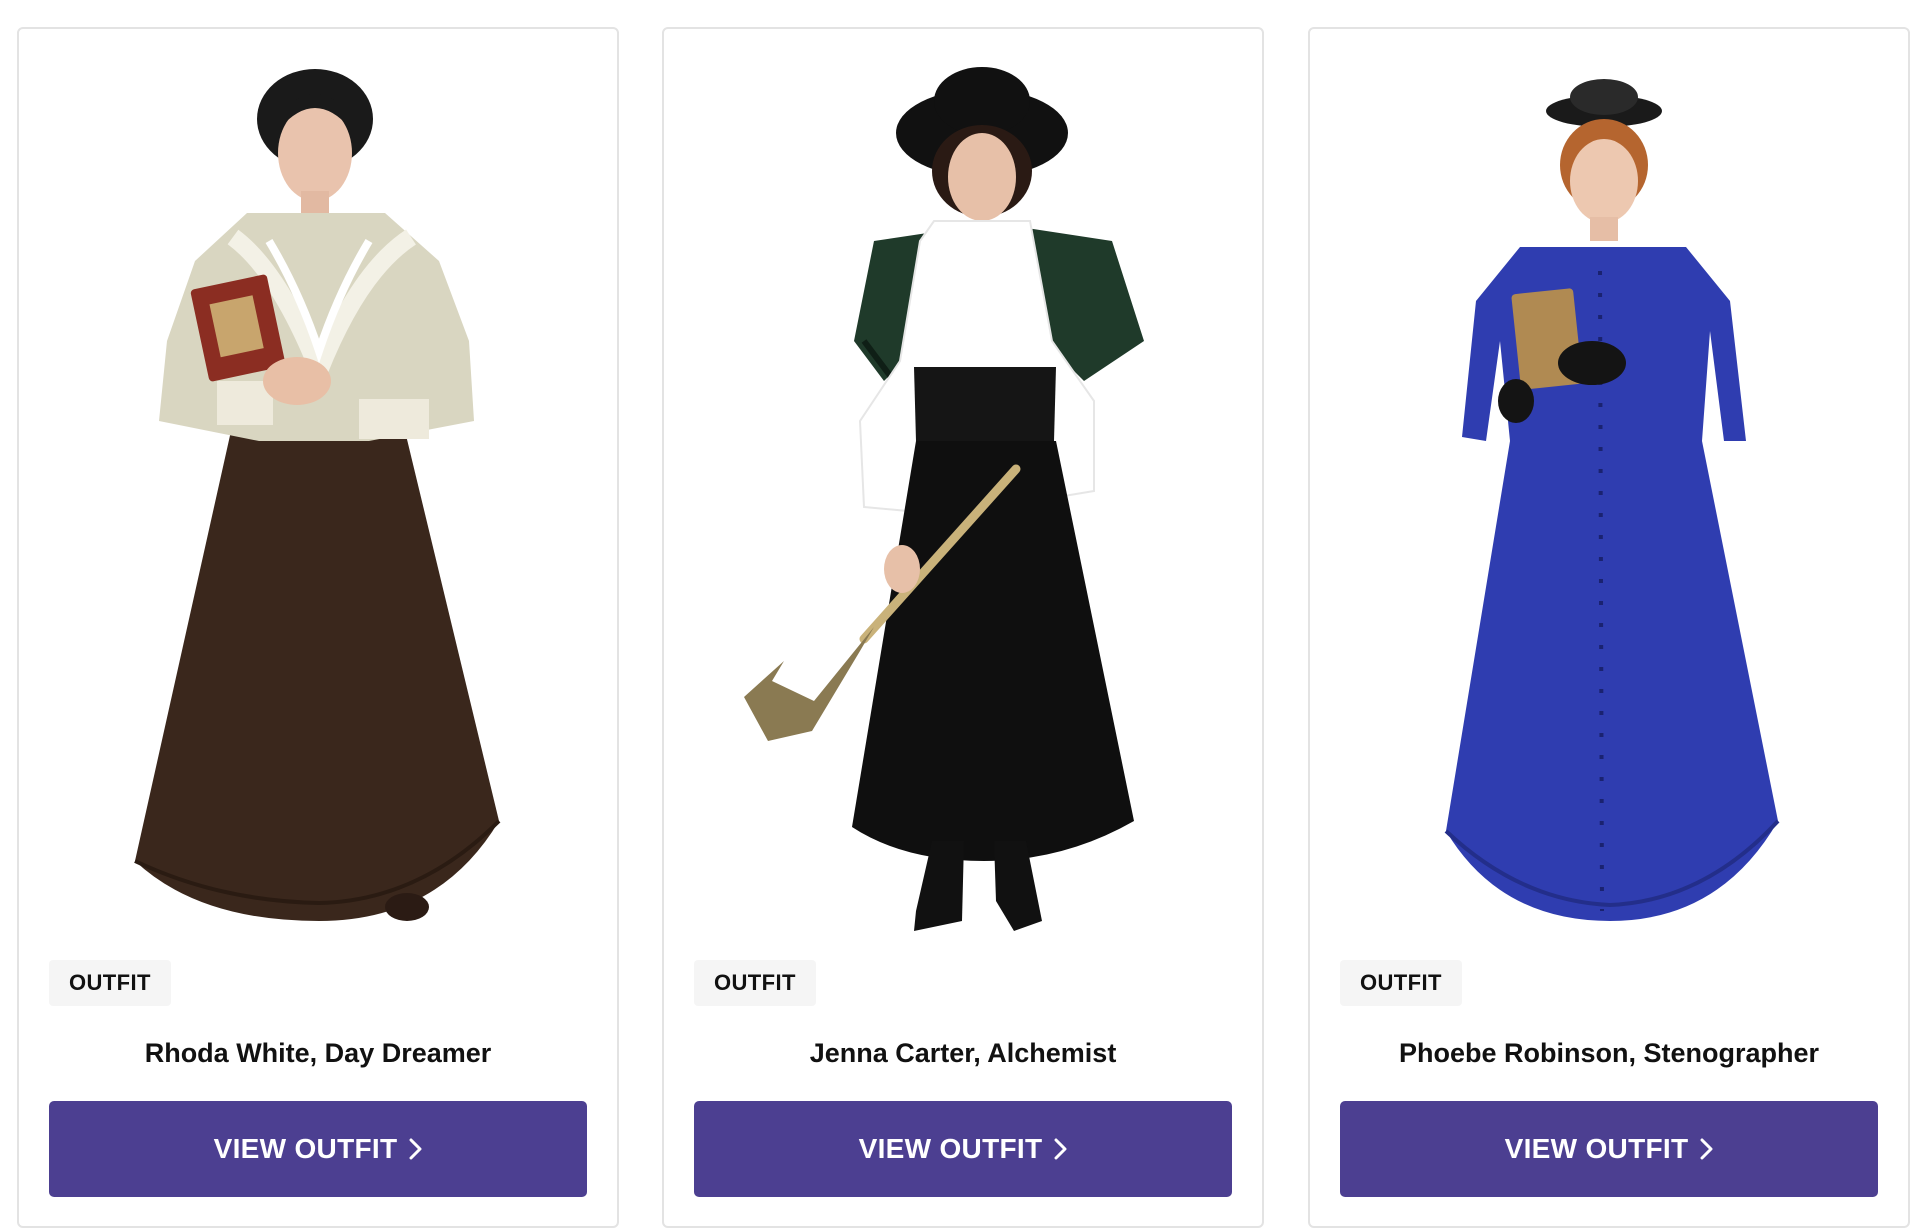  Describe the element at coordinates (1609, 1053) in the screenshot. I see `product-title: Phoebe Robinson, Stenographer` at that location.